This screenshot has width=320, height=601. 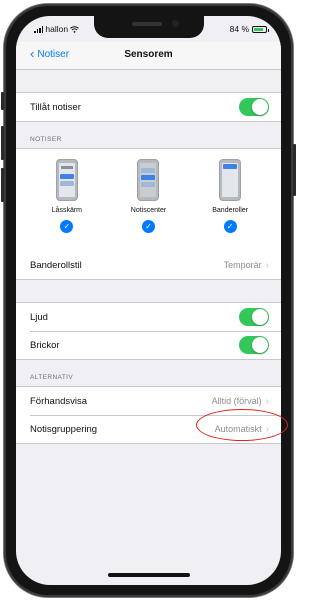 What do you see at coordinates (175, 23) in the screenshot?
I see `front-camera` at bounding box center [175, 23].